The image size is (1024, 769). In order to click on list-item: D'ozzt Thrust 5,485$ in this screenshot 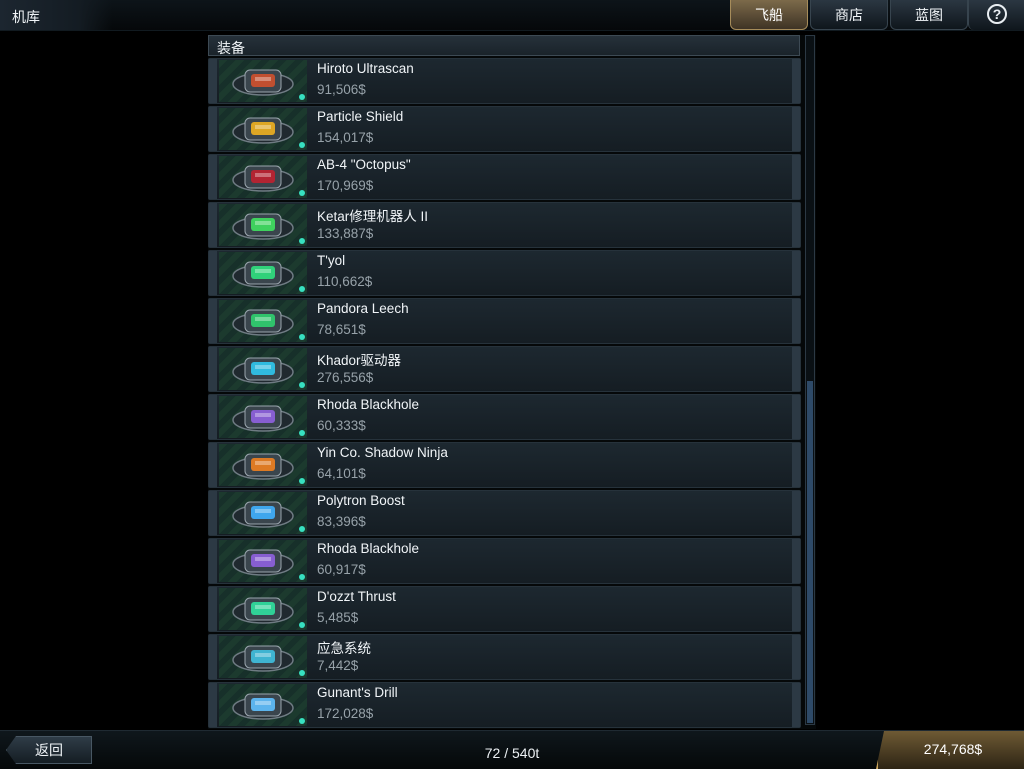, I will do `click(504, 609)`.